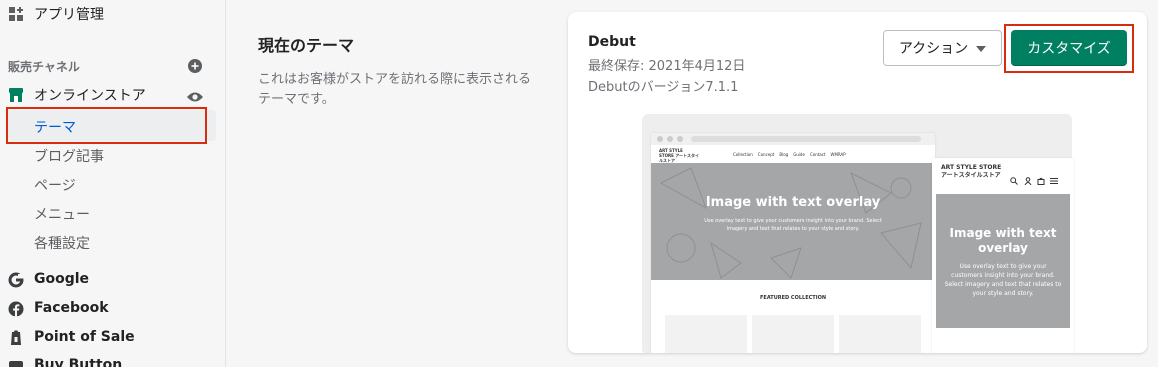 This screenshot has height=367, width=1158. What do you see at coordinates (16, 280) in the screenshot?
I see `google-icon` at bounding box center [16, 280].